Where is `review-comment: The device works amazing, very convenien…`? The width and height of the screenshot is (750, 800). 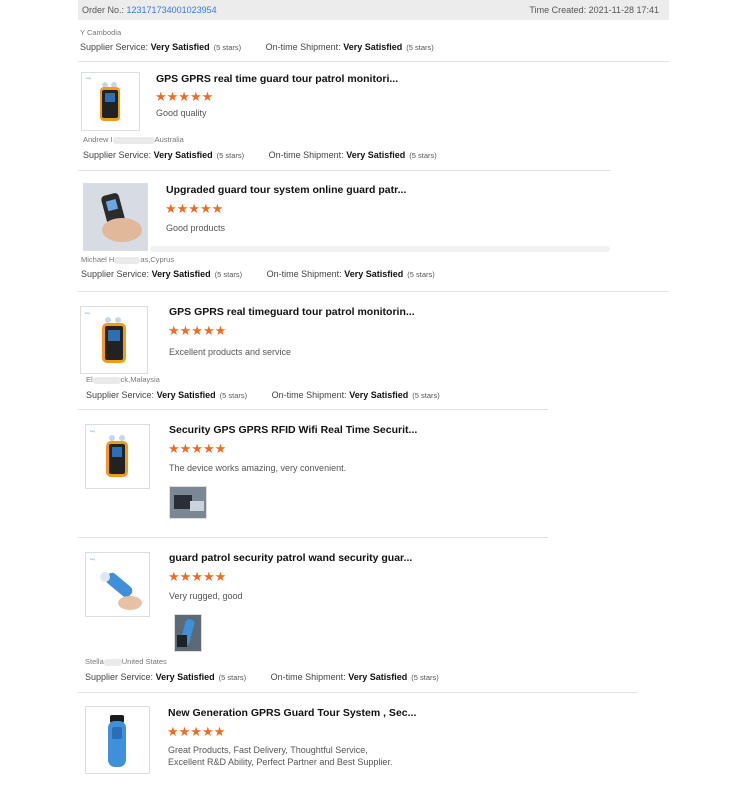 review-comment: The device works amazing, very convenien… is located at coordinates (258, 468).